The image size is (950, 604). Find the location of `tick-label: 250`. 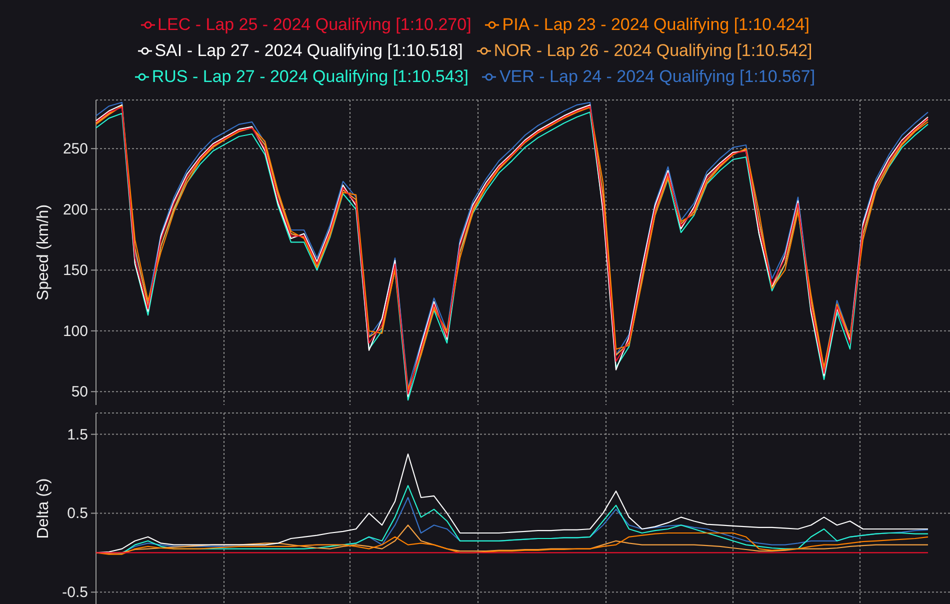

tick-label: 250 is located at coordinates (75, 149).